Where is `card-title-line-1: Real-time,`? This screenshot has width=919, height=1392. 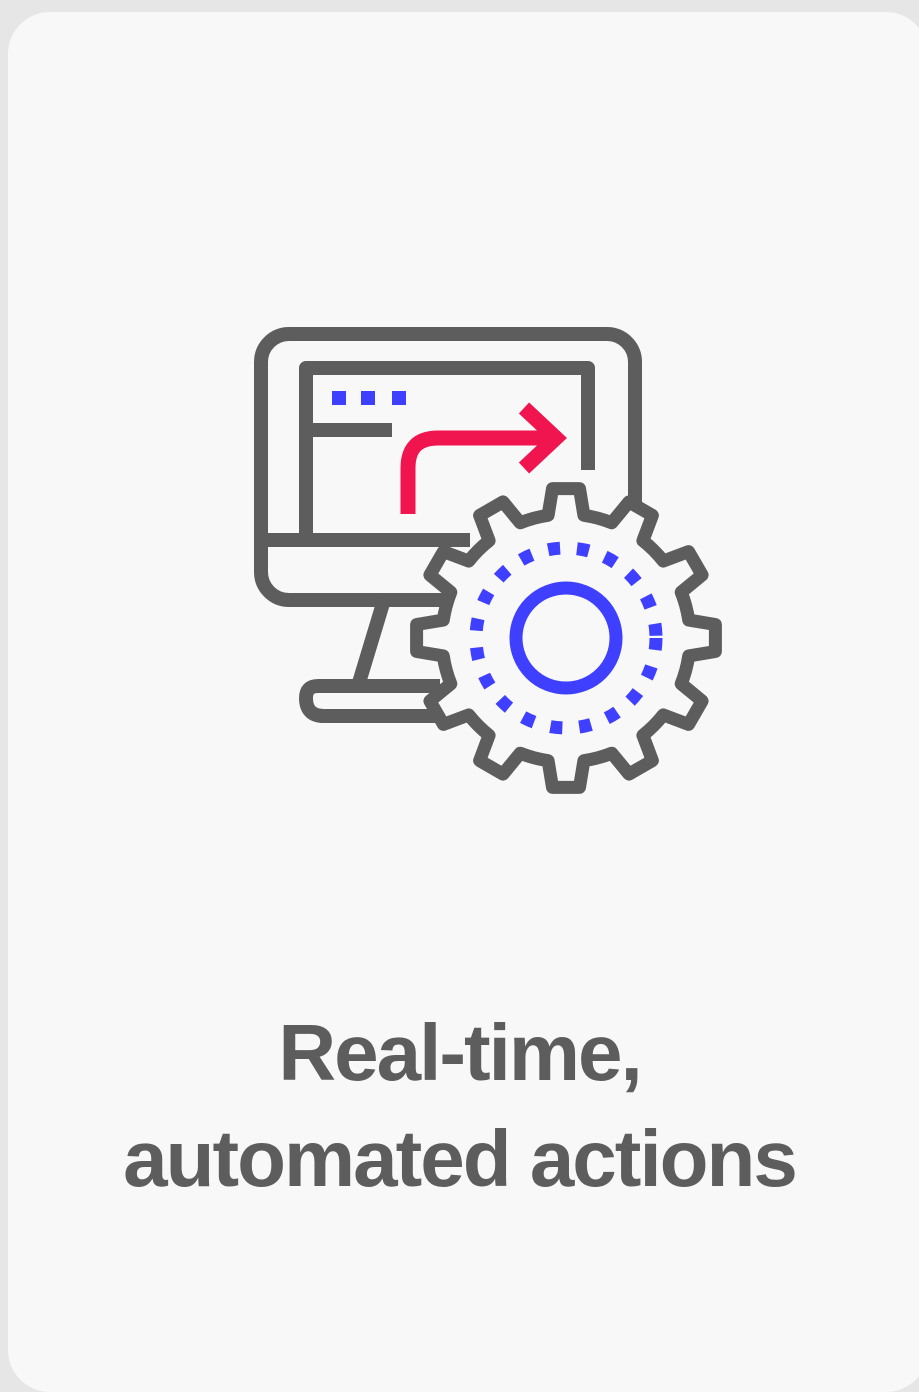
card-title-line-1: Real-time, is located at coordinates (460, 1052).